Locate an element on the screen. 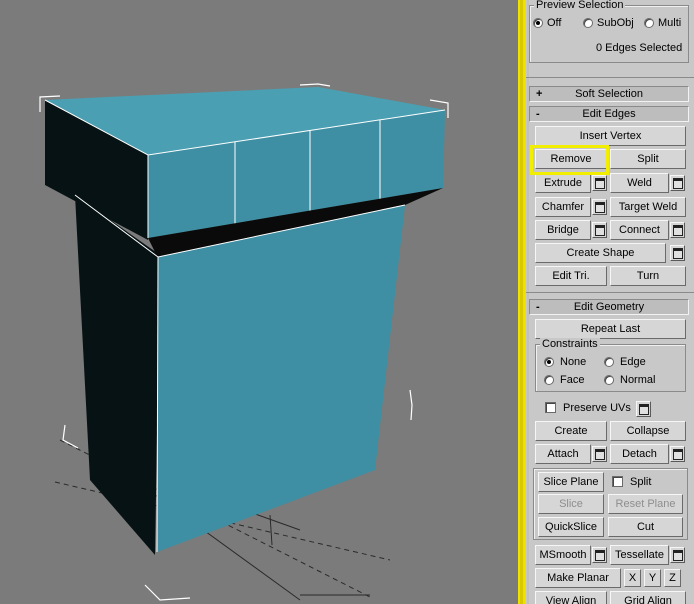 The width and height of the screenshot is (694, 604). preserve-uvs-settings-icon is located at coordinates (643, 409).